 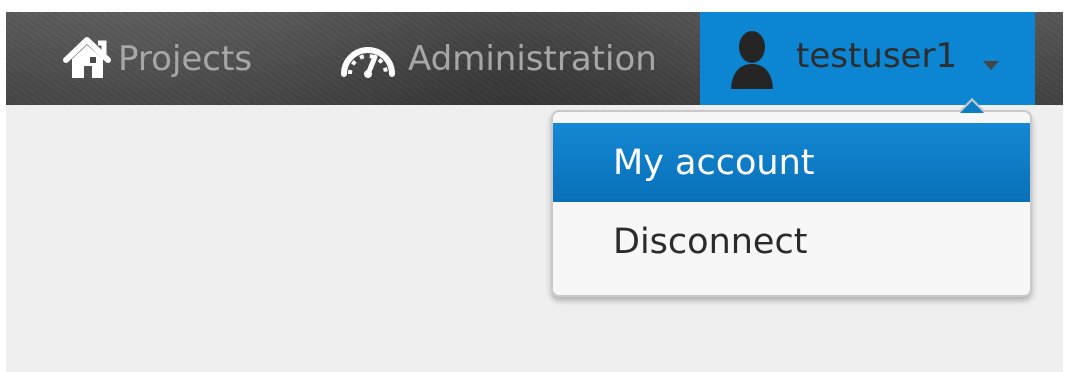 I want to click on home-icon, so click(x=87, y=59).